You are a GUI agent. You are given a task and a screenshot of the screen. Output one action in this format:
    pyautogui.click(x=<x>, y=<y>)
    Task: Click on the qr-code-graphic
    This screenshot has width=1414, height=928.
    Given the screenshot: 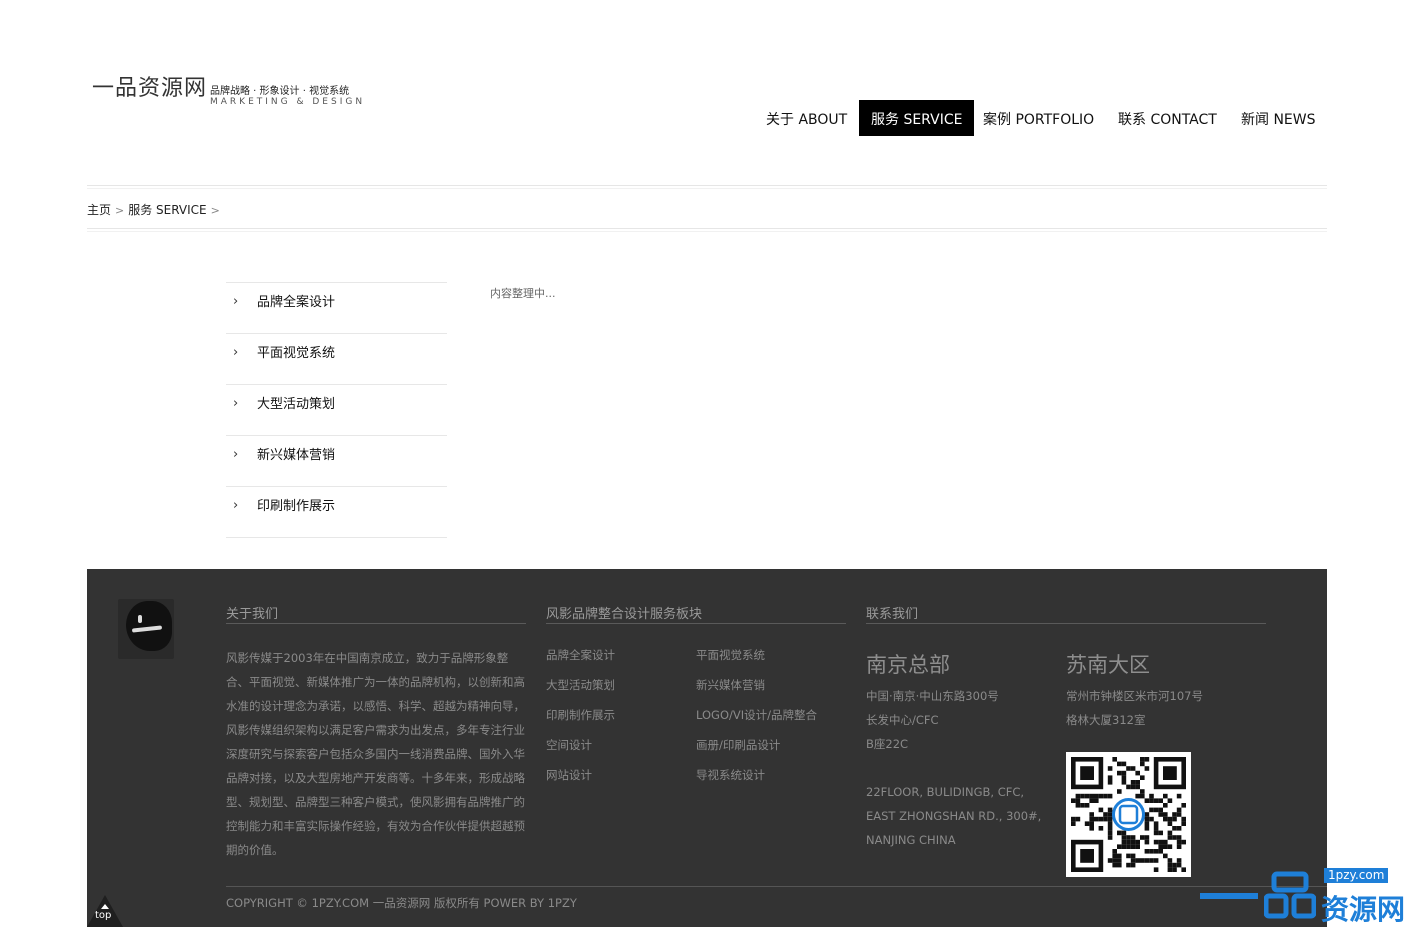 What is the action you would take?
    pyautogui.click(x=1128, y=814)
    